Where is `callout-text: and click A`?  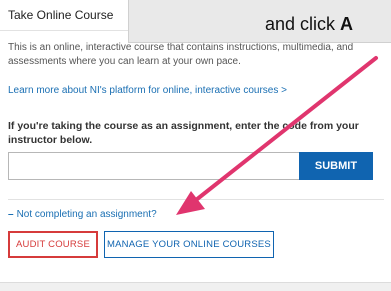 callout-text: and click A is located at coordinates (309, 24).